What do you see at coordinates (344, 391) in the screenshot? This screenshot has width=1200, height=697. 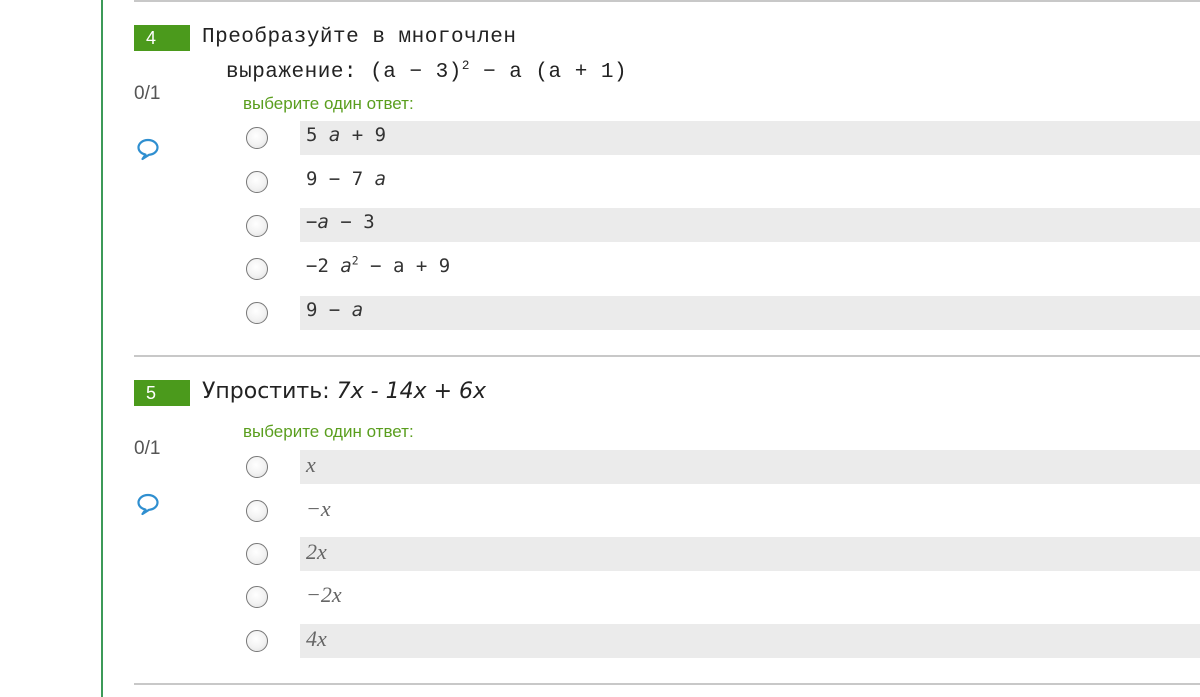 I see `question-text: Упростить: 7x - 14x + 6x` at bounding box center [344, 391].